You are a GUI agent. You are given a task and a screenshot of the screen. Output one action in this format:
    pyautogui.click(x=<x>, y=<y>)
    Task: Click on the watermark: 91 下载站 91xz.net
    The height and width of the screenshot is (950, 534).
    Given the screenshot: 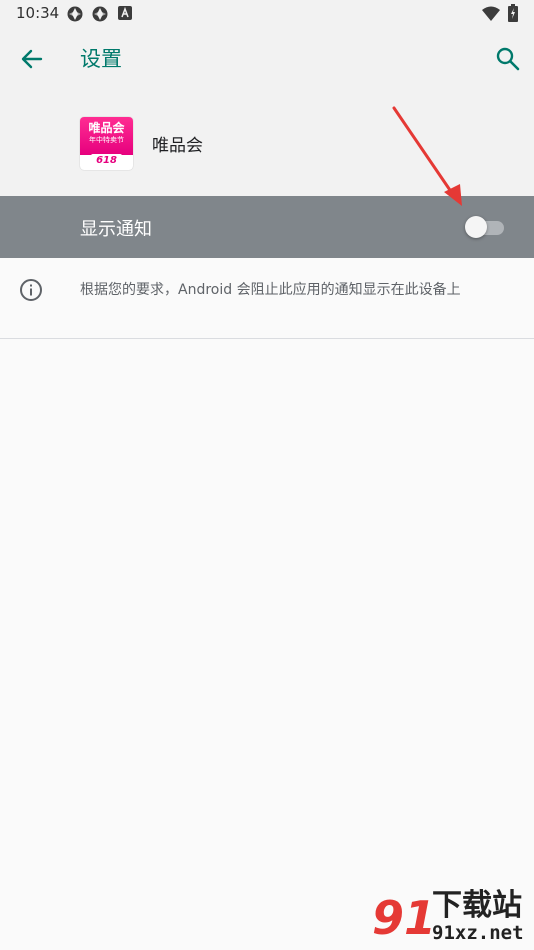 What is the action you would take?
    pyautogui.click(x=452, y=918)
    